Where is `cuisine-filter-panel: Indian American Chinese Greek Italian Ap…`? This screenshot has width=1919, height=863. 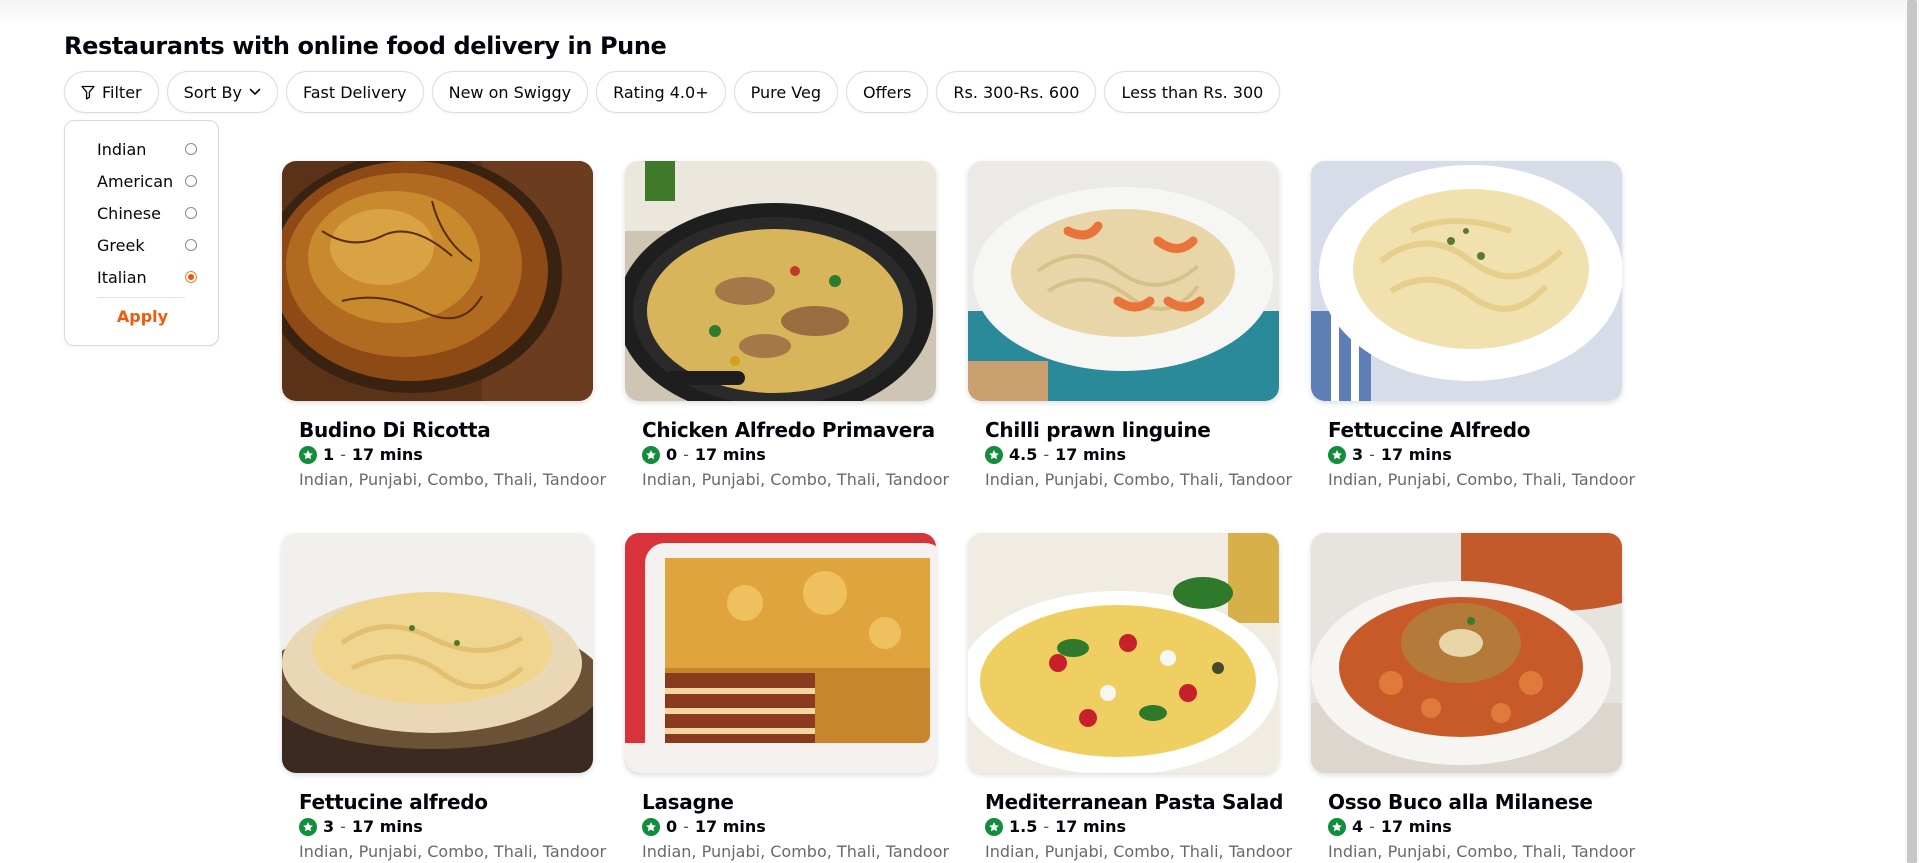
cuisine-filter-panel: Indian American Chinese Greek Italian Ap… is located at coordinates (141, 233).